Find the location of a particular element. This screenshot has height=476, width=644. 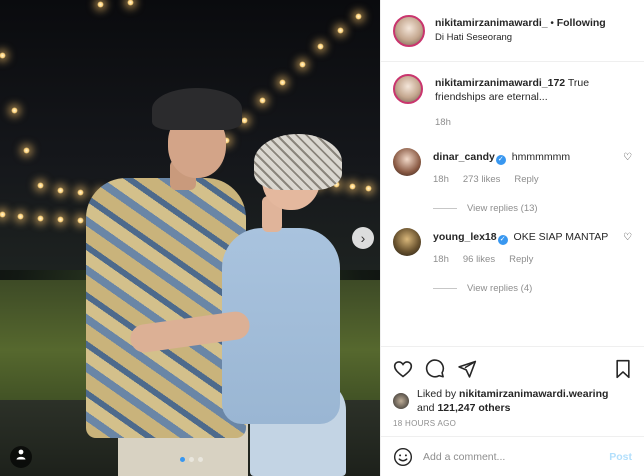

liked-by-prefix: Liked by is located at coordinates (437, 394).